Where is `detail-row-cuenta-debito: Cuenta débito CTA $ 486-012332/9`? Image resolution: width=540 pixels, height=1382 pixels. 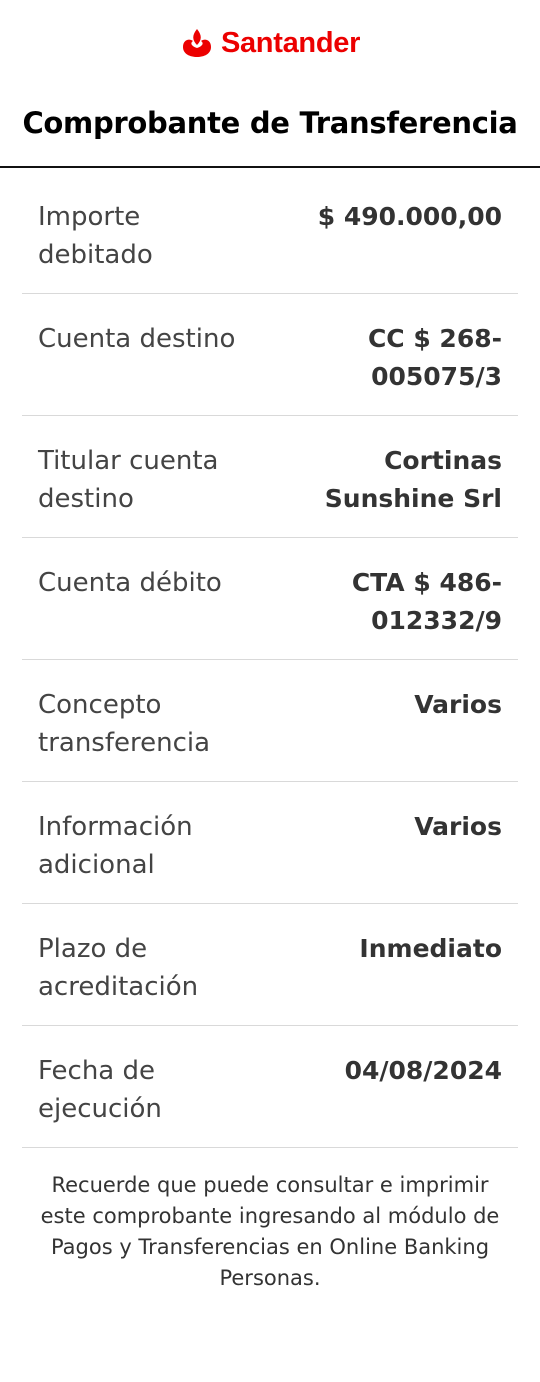
detail-row-cuenta-debito: Cuenta débito CTA $ 486-012332/9 is located at coordinates (270, 599).